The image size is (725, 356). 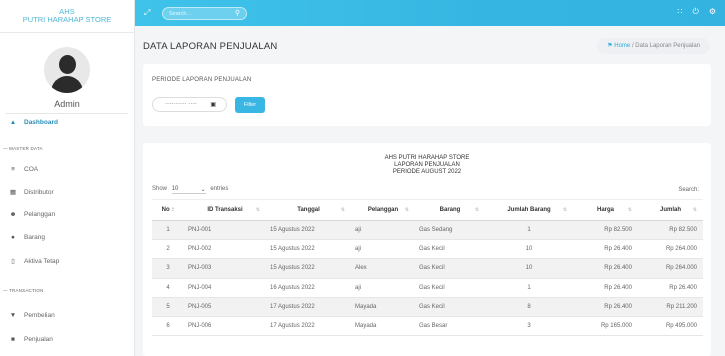 What do you see at coordinates (670, 307) in the screenshot?
I see `cell-total: Rp 211.200` at bounding box center [670, 307].